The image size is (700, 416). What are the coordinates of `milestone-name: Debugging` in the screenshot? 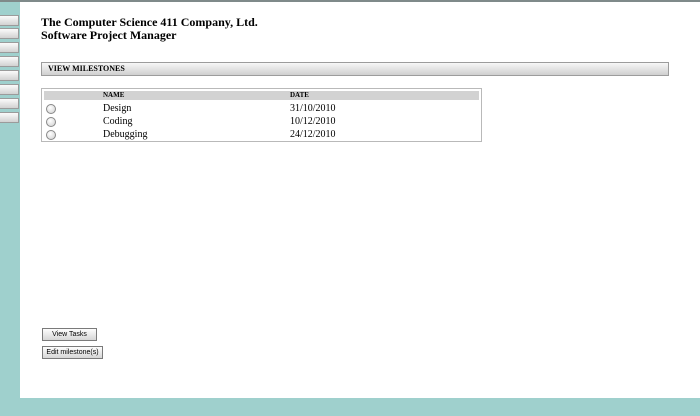 It's located at (125, 134).